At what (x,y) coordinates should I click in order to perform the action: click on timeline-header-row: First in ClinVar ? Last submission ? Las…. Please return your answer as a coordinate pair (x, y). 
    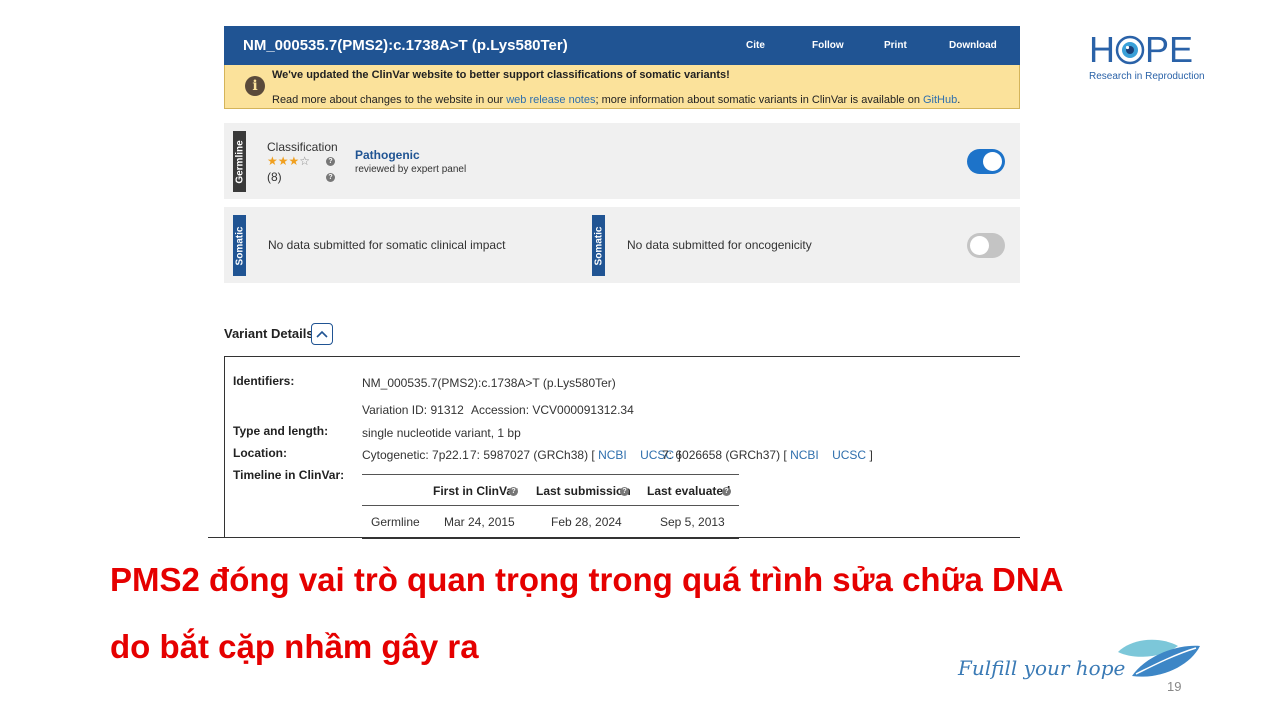
    Looking at the image, I should click on (550, 490).